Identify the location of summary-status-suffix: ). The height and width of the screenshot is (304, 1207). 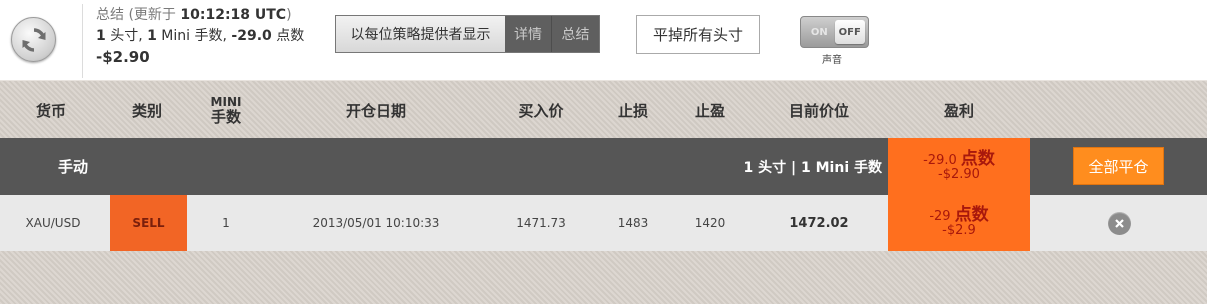
(289, 15).